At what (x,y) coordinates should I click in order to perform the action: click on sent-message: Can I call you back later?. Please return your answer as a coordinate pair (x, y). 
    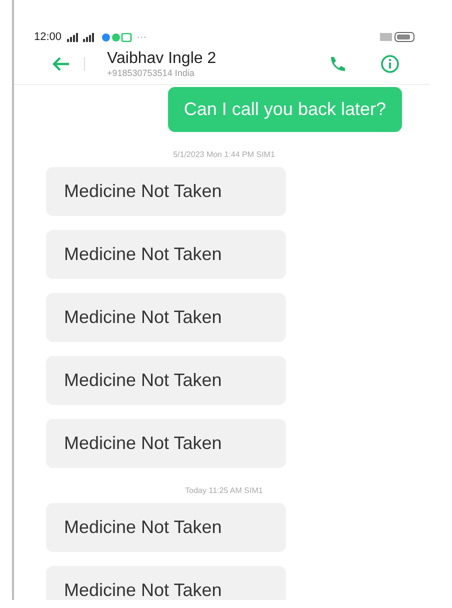
    Looking at the image, I should click on (285, 109).